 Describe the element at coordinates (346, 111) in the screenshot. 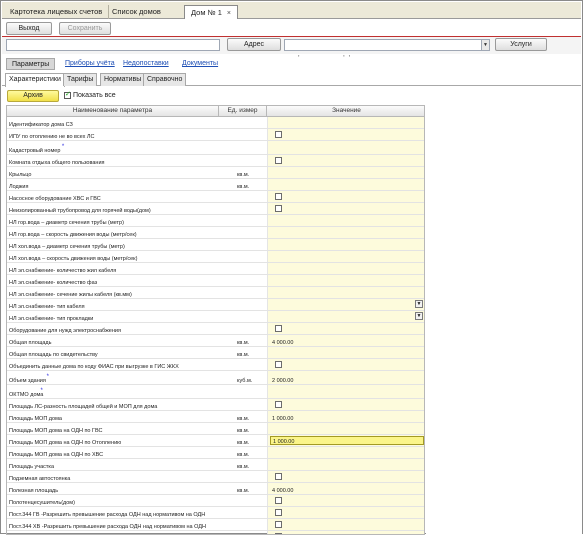

I see `column-header-value: Значение` at that location.